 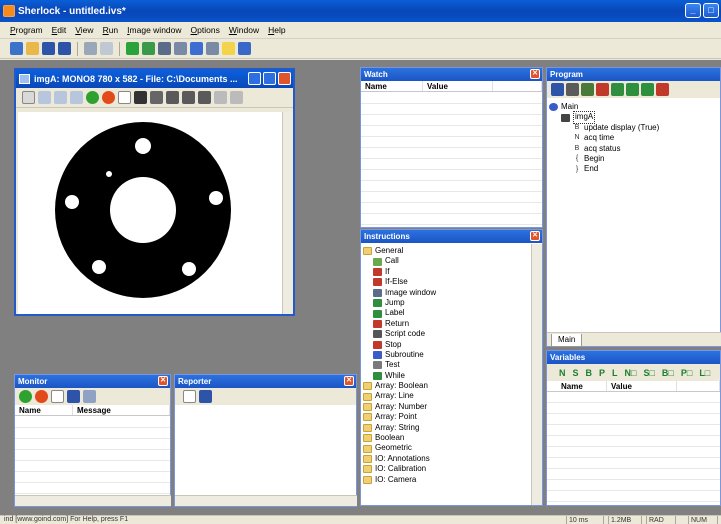 What do you see at coordinates (602, 373) in the screenshot?
I see `variable-type-button: P` at bounding box center [602, 373].